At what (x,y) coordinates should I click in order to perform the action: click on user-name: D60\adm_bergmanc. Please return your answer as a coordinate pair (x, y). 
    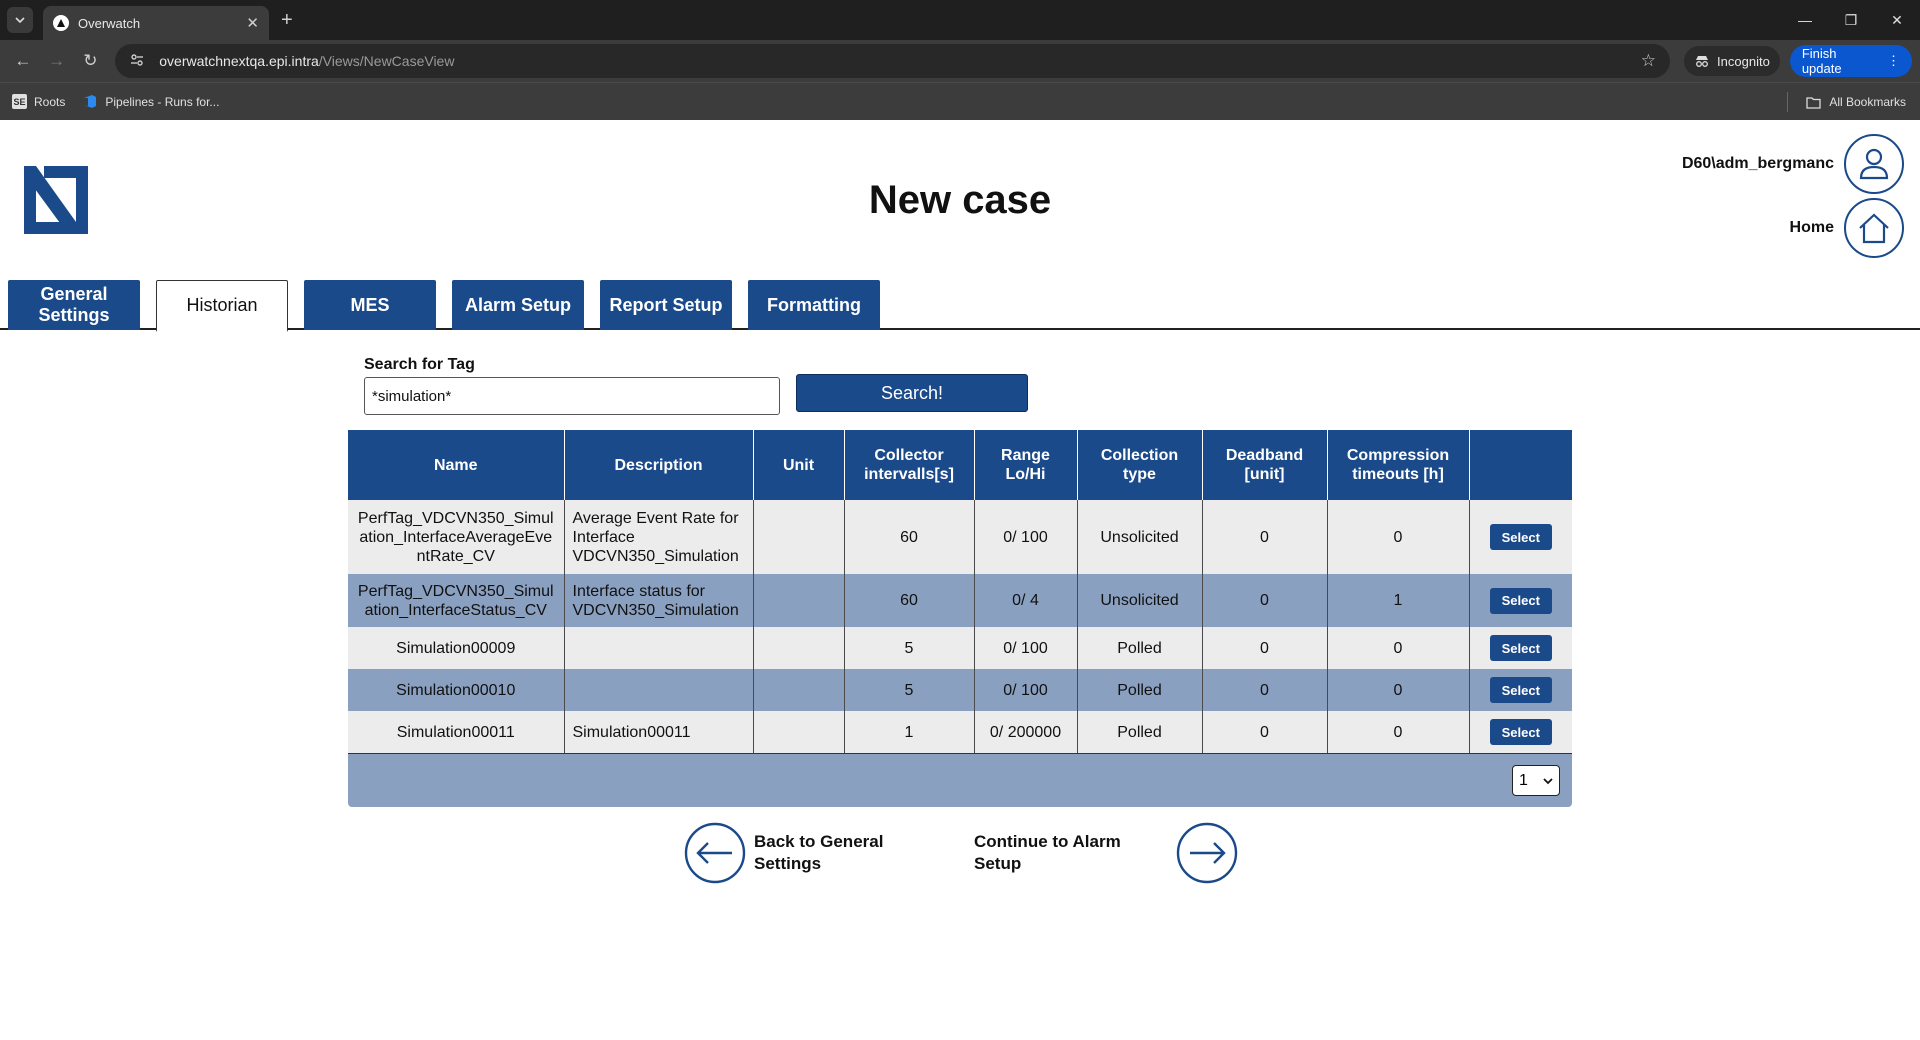
    Looking at the image, I should click on (1757, 163).